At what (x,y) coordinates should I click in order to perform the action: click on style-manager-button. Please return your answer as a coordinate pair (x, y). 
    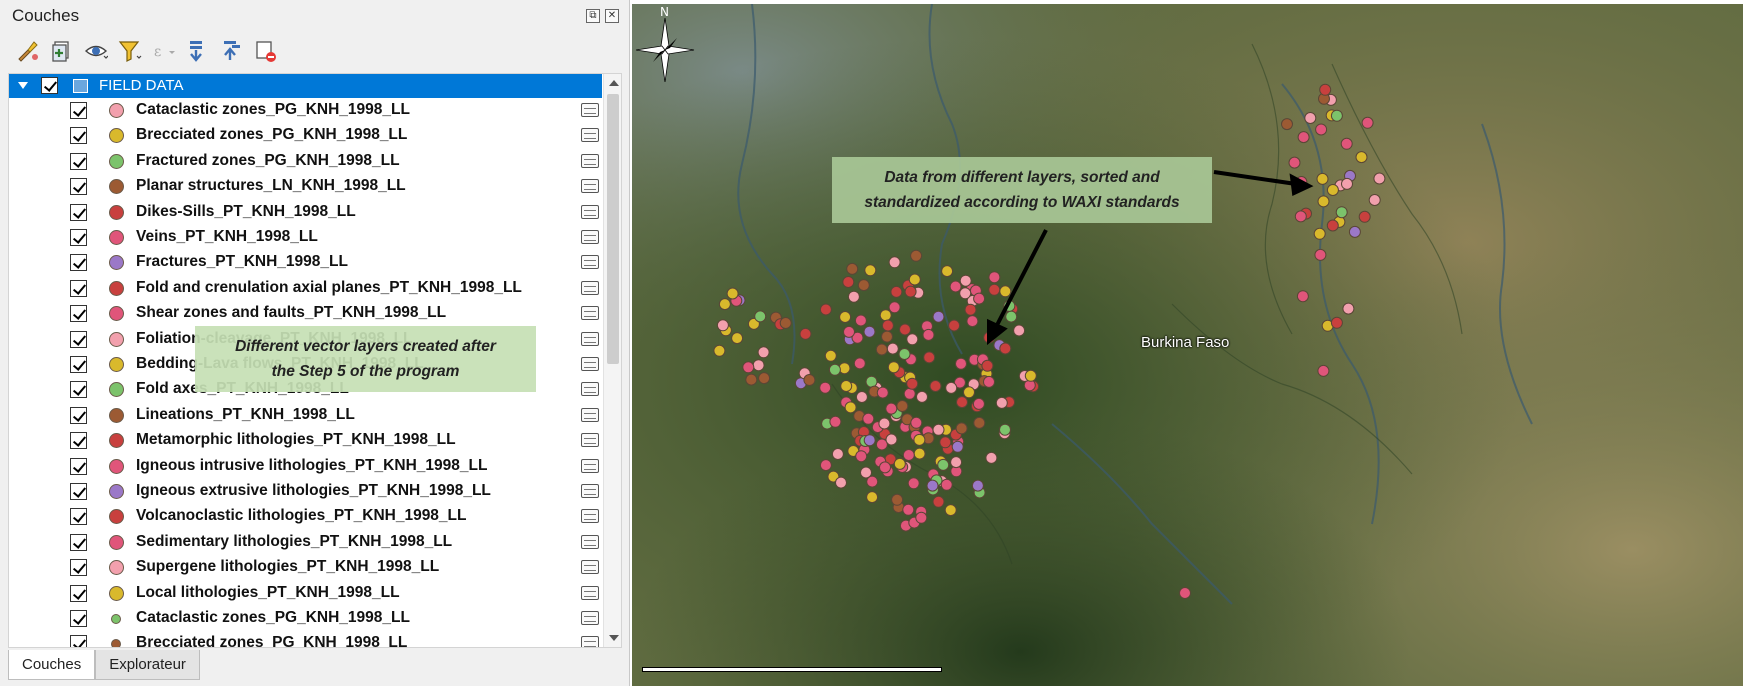
    Looking at the image, I should click on (28, 51).